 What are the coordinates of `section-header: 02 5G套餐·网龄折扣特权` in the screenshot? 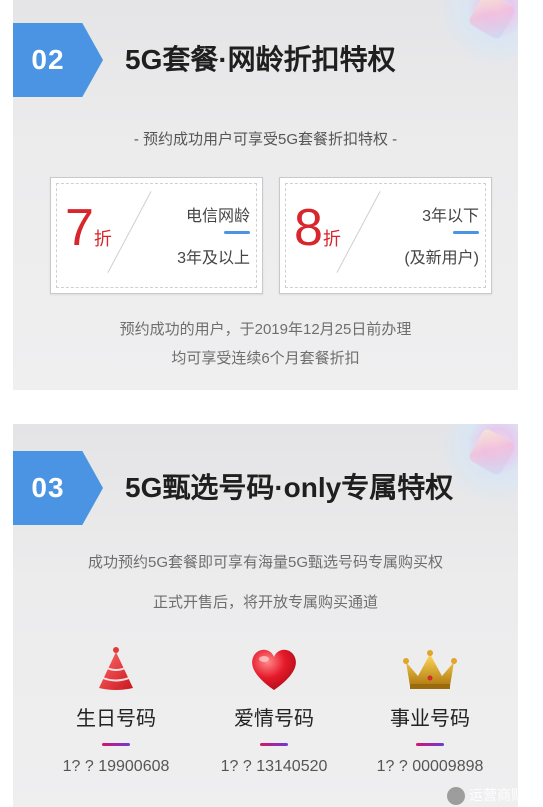 It's located at (265, 60).